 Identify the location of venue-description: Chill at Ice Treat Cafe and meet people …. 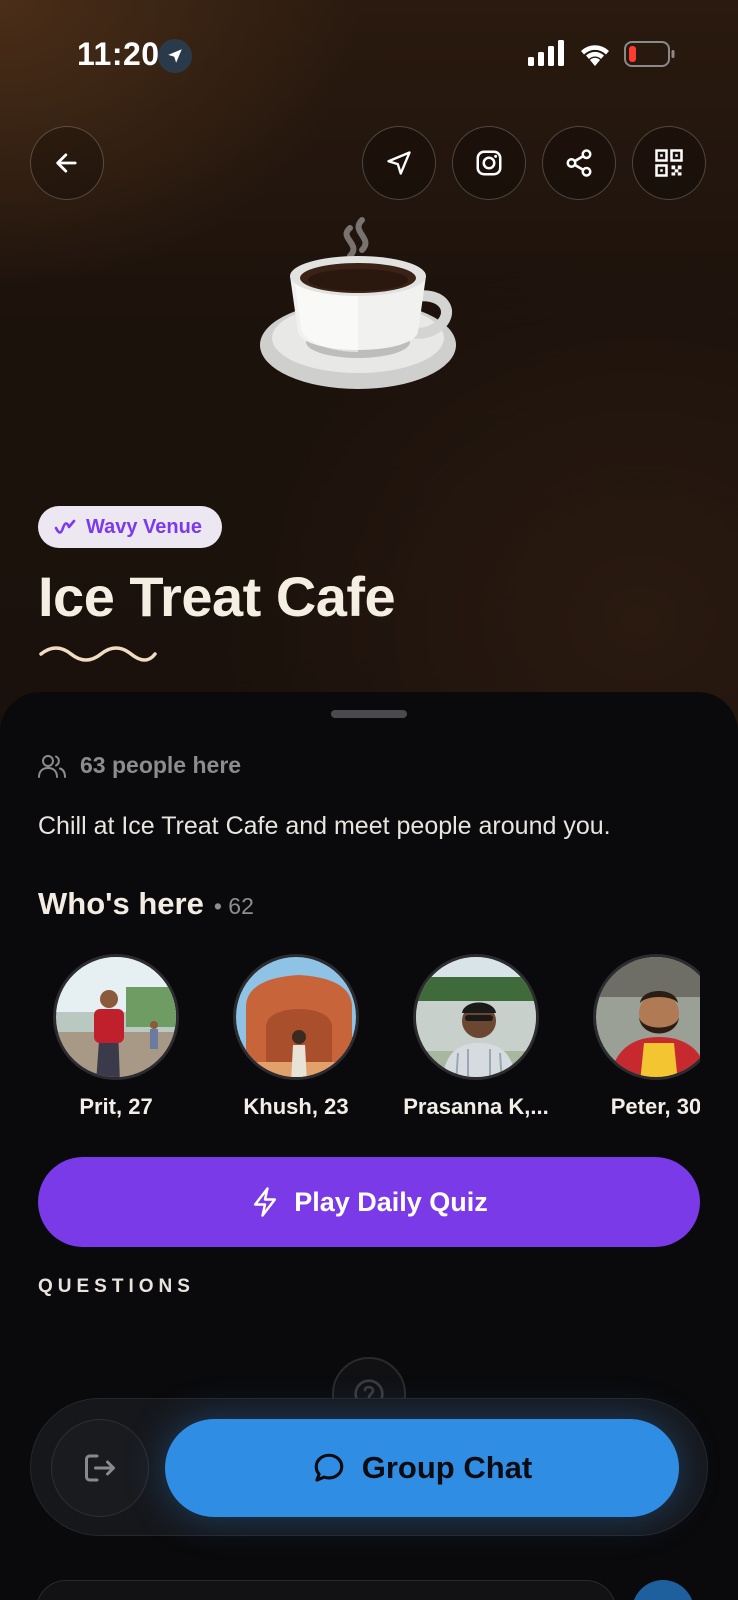
(324, 826).